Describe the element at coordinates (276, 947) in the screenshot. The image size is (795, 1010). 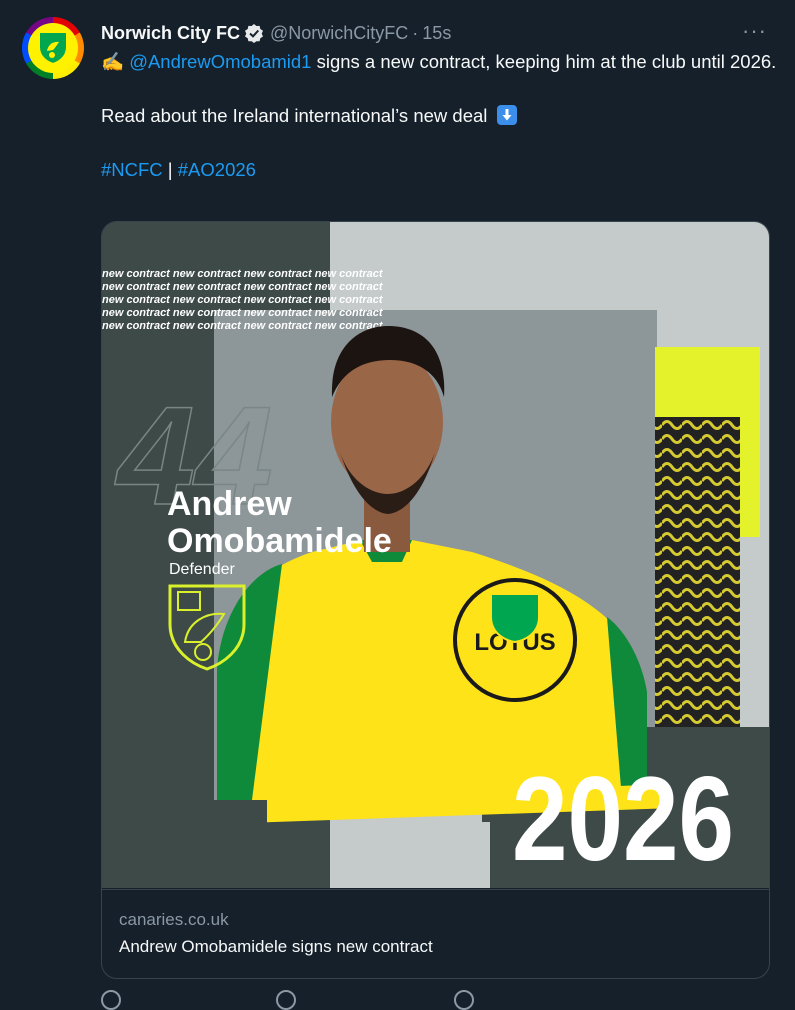
I see `card-title: Andrew Omobamidele signs new contract` at that location.